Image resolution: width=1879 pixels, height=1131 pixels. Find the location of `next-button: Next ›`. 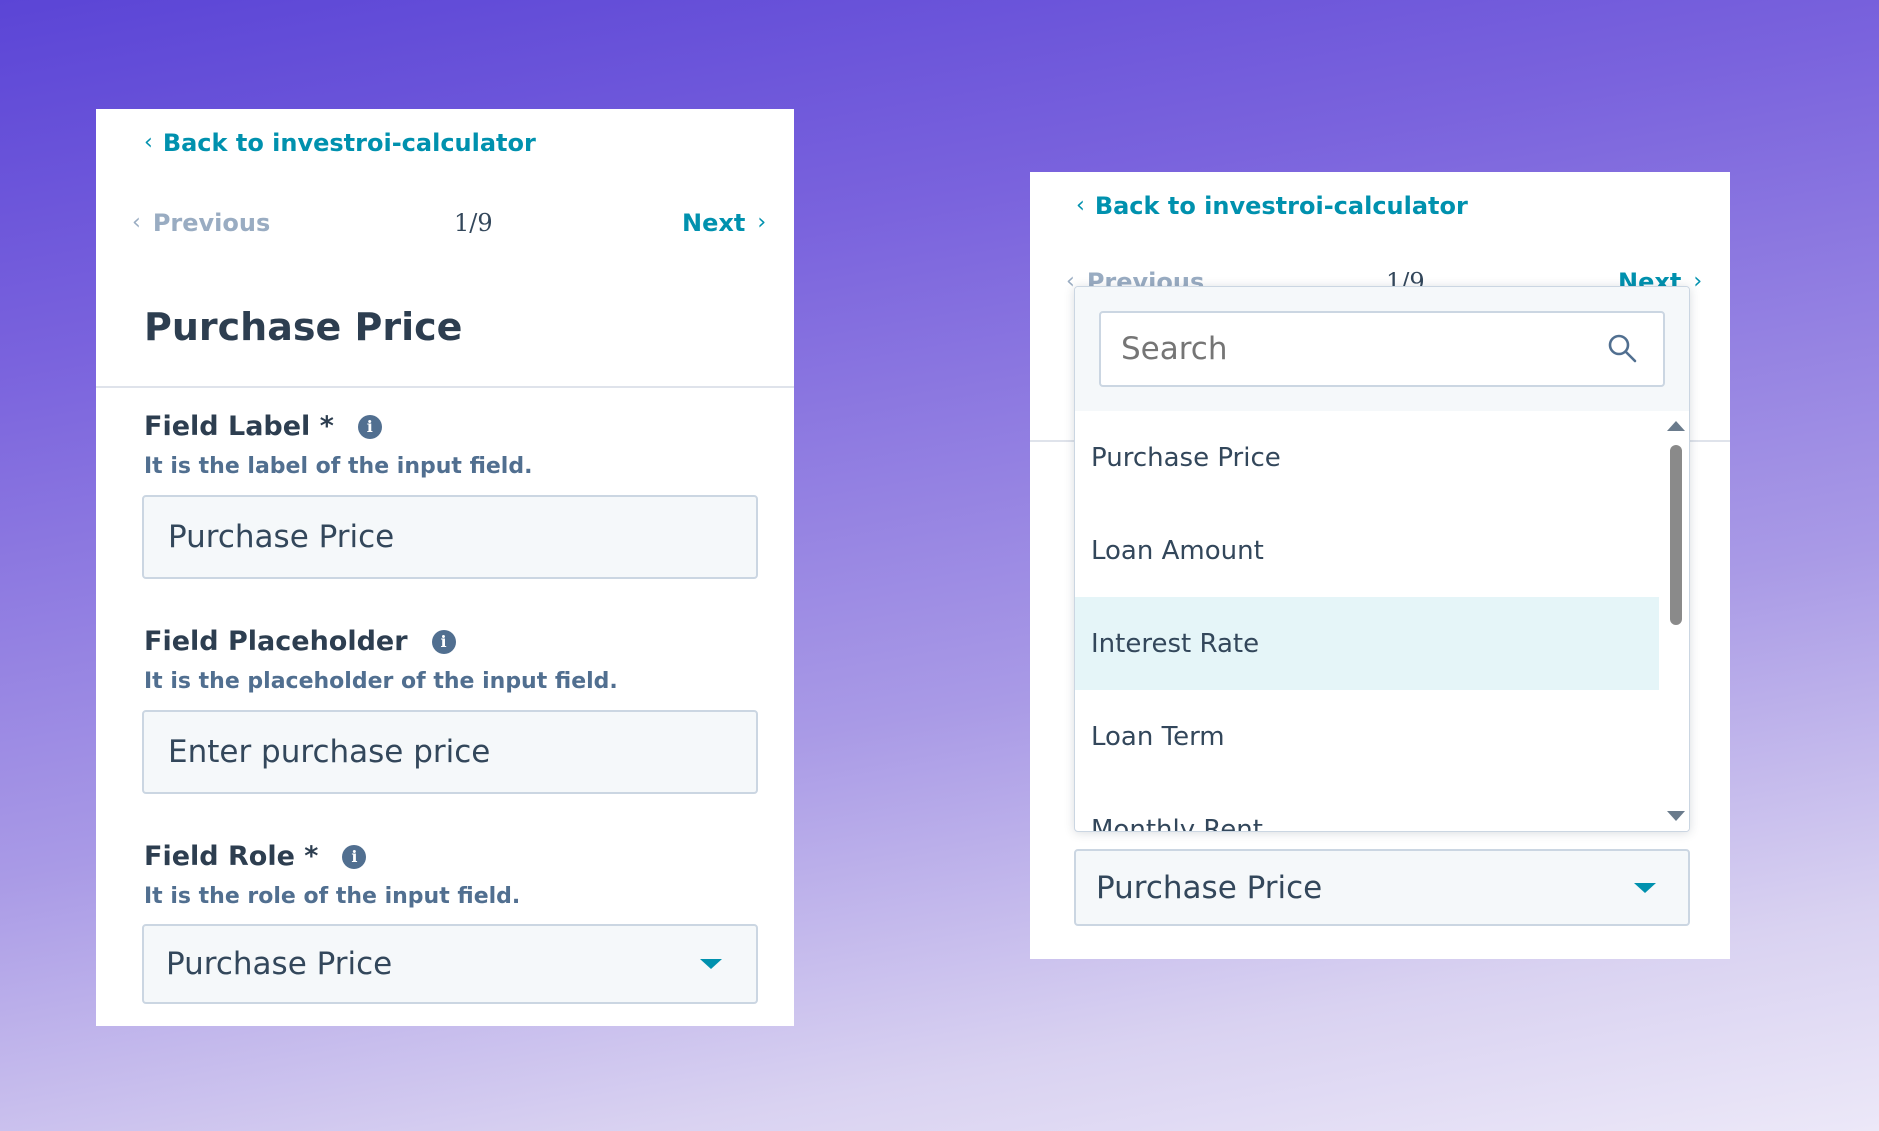

next-button: Next › is located at coordinates (724, 223).